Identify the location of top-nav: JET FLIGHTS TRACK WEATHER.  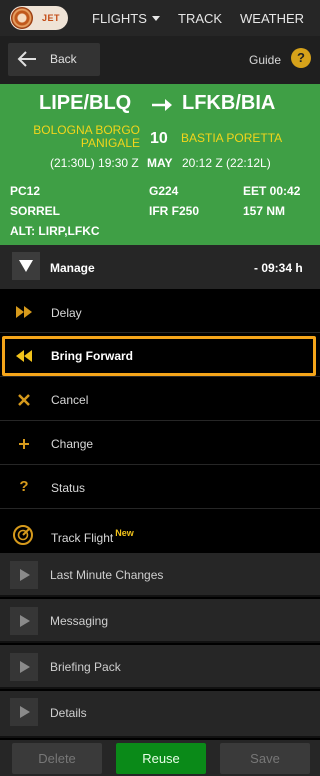
(160, 18).